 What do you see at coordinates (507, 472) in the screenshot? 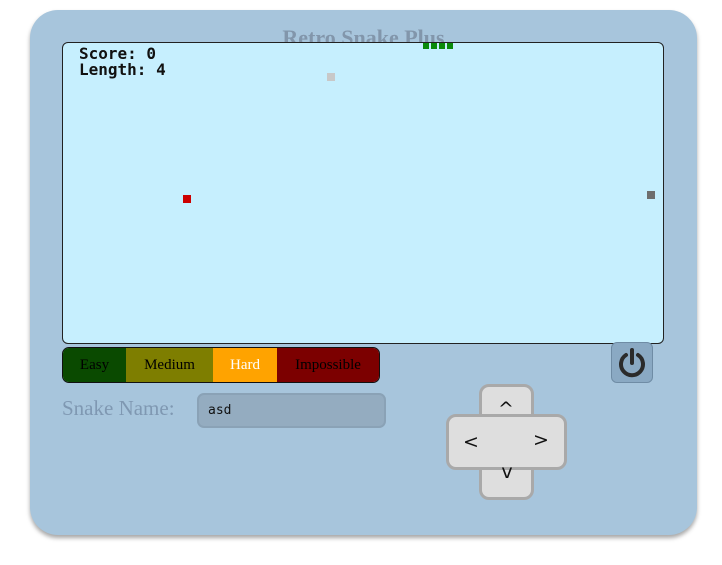
I see `dpad-down-button: v` at bounding box center [507, 472].